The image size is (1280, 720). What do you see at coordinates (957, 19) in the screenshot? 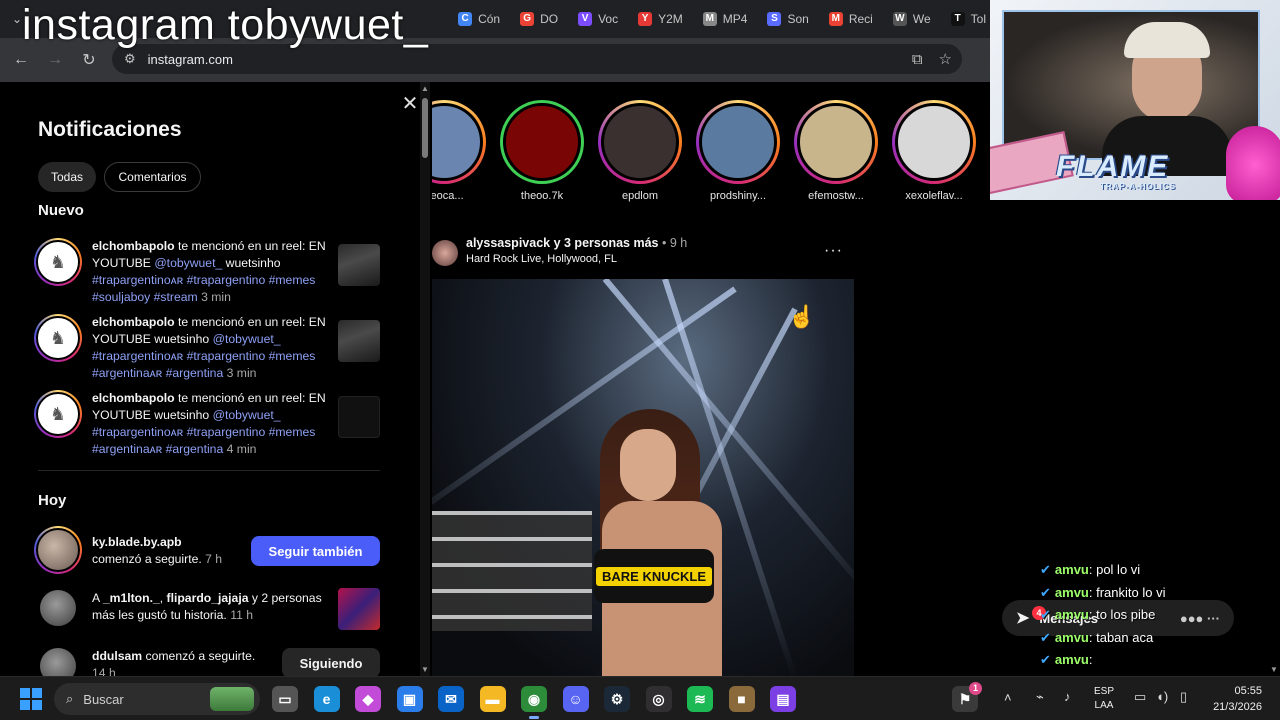
I see `tab-favicon-icon: T` at bounding box center [957, 19].